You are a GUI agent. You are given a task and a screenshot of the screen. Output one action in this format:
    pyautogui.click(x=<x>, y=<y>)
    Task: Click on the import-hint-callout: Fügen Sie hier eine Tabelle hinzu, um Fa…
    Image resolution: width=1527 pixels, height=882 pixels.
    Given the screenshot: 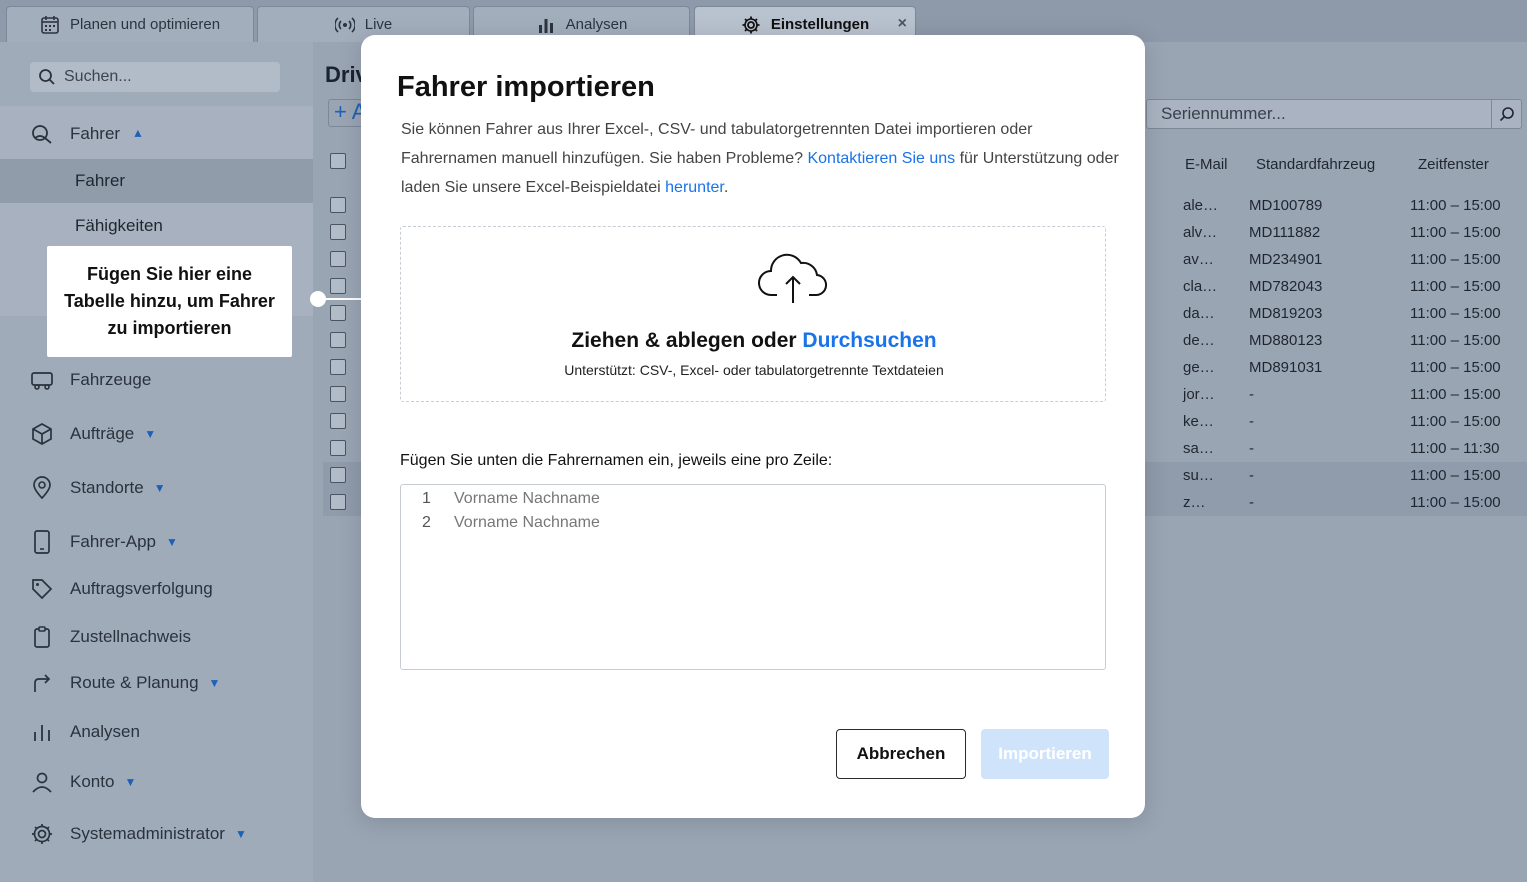 What is the action you would take?
    pyautogui.click(x=169, y=301)
    